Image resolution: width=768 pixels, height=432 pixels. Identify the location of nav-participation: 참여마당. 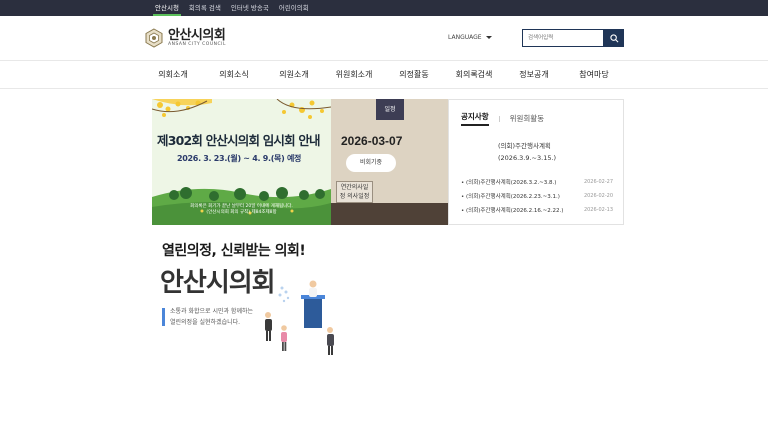
(594, 75).